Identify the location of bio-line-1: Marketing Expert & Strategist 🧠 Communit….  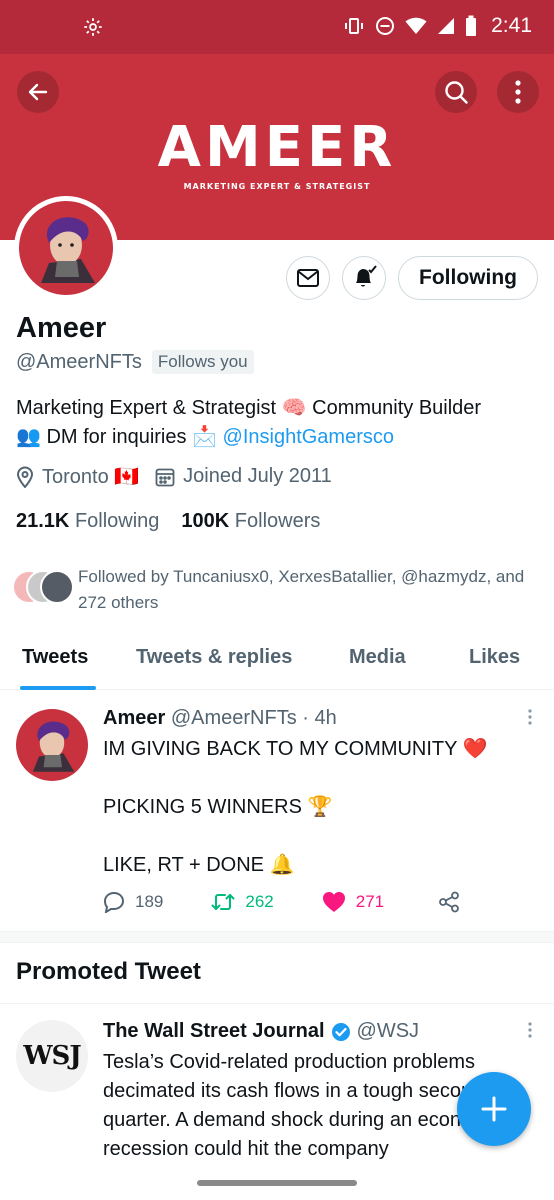
(249, 408).